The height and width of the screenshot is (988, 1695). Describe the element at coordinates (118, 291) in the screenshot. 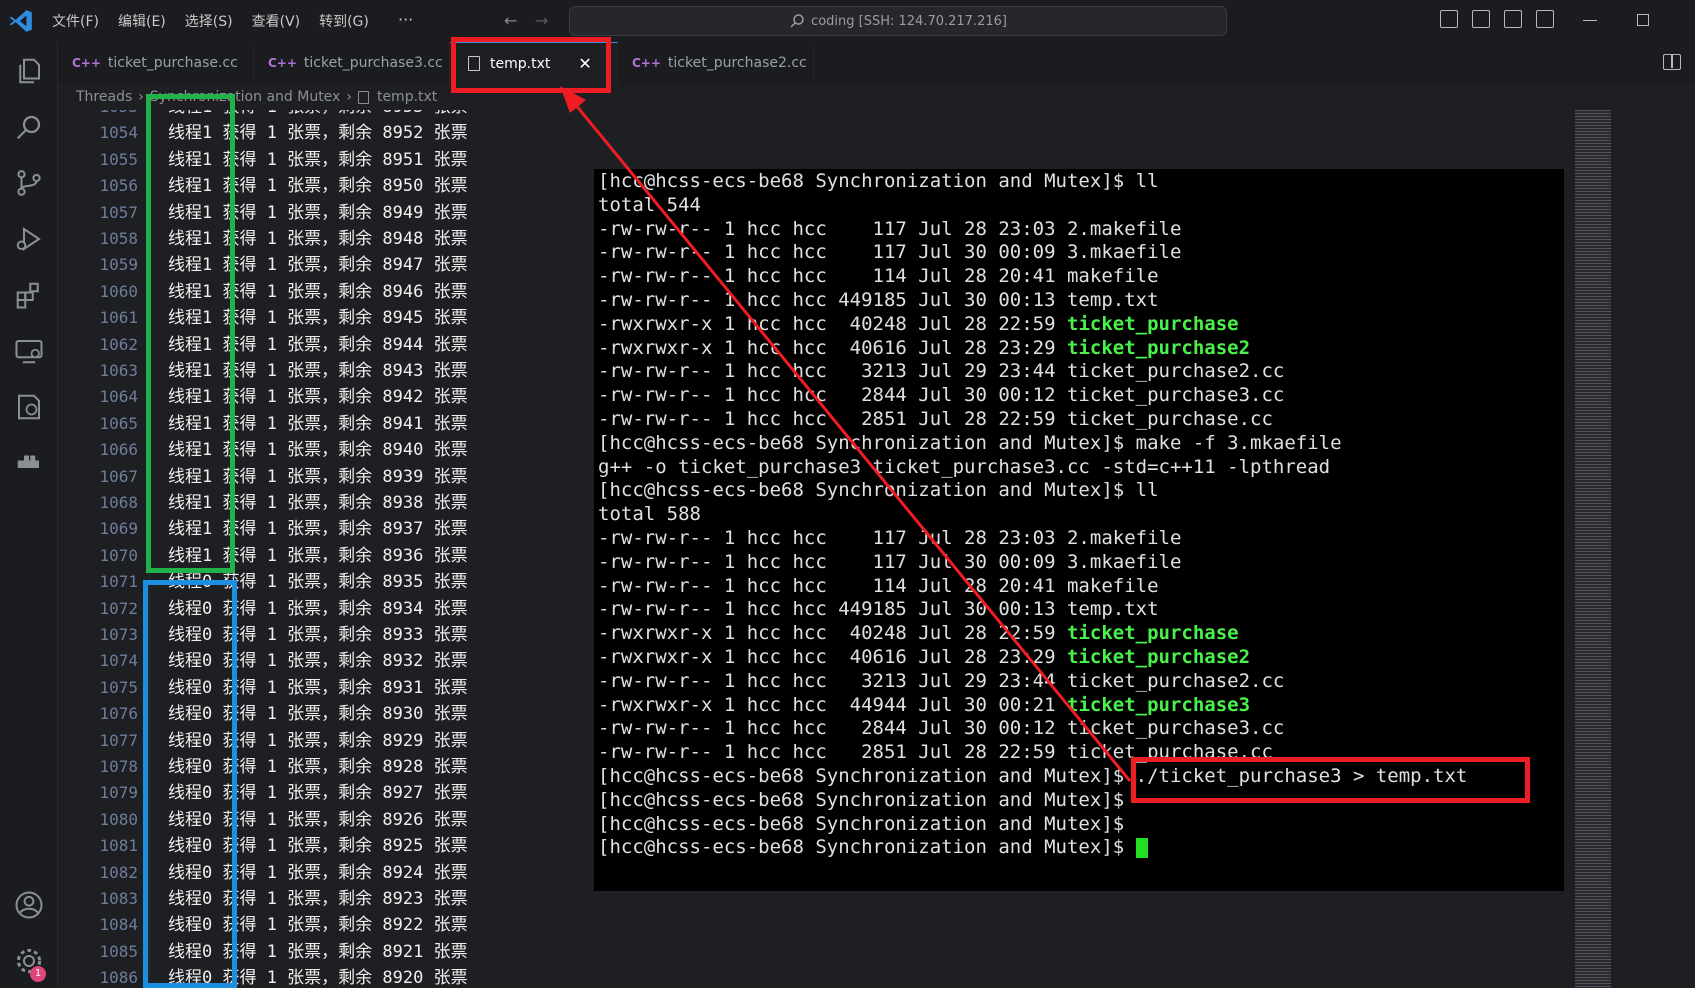

I see `line-number: 1060` at that location.